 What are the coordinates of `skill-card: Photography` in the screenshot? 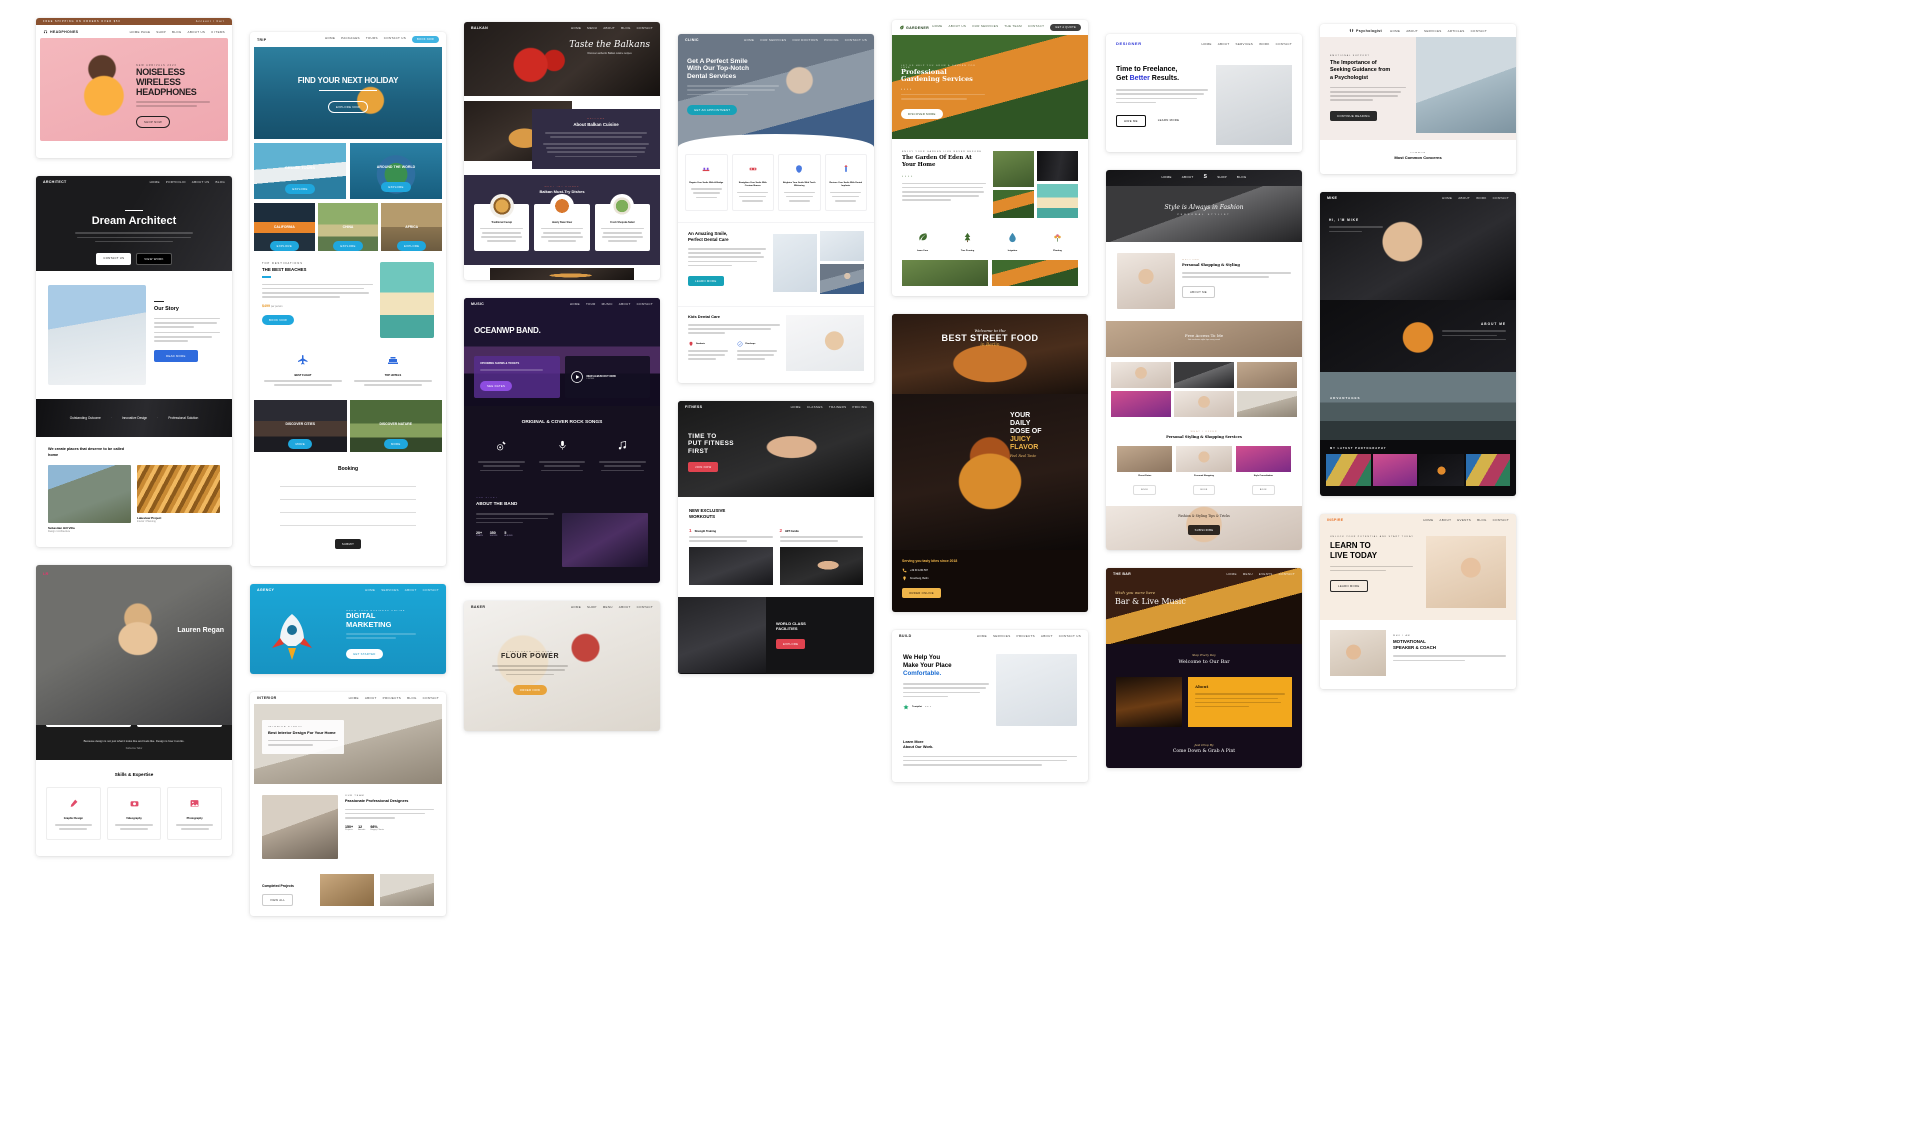 It's located at (195, 813).